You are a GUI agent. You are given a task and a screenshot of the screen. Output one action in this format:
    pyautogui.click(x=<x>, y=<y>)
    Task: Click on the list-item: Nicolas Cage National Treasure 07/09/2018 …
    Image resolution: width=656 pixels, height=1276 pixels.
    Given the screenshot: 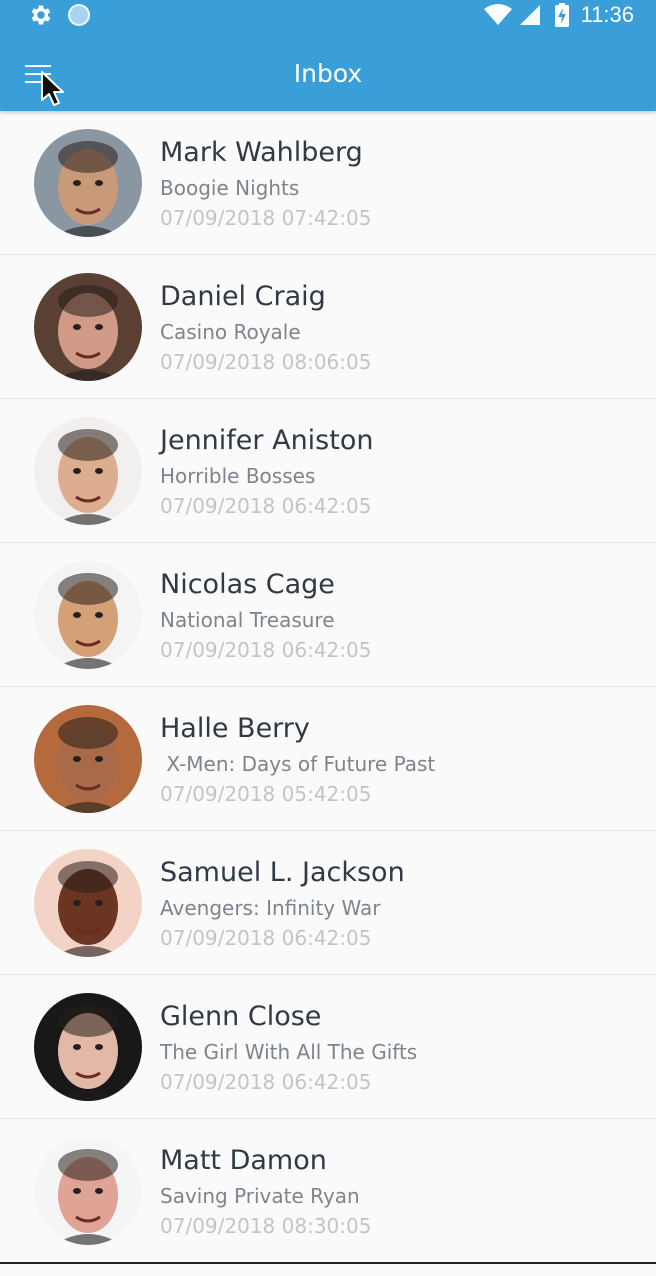 What is the action you would take?
    pyautogui.click(x=328, y=615)
    